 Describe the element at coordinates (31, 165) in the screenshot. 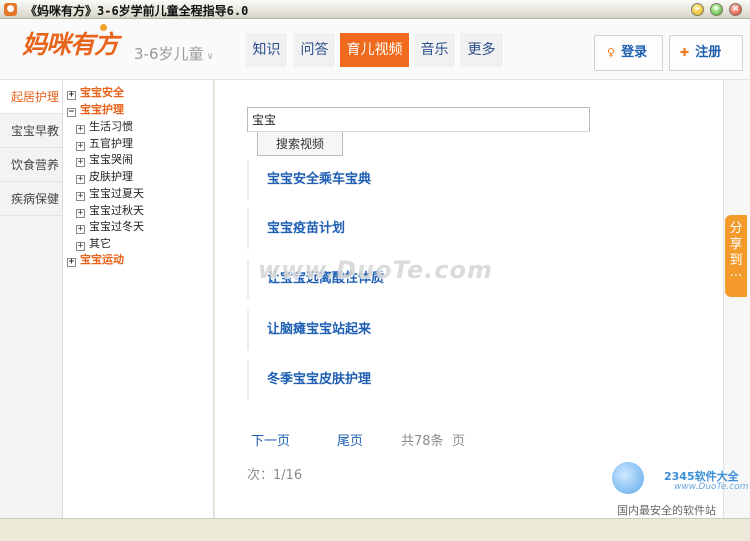

I see `sidebar-item-nutrition: 饮食营养` at that location.